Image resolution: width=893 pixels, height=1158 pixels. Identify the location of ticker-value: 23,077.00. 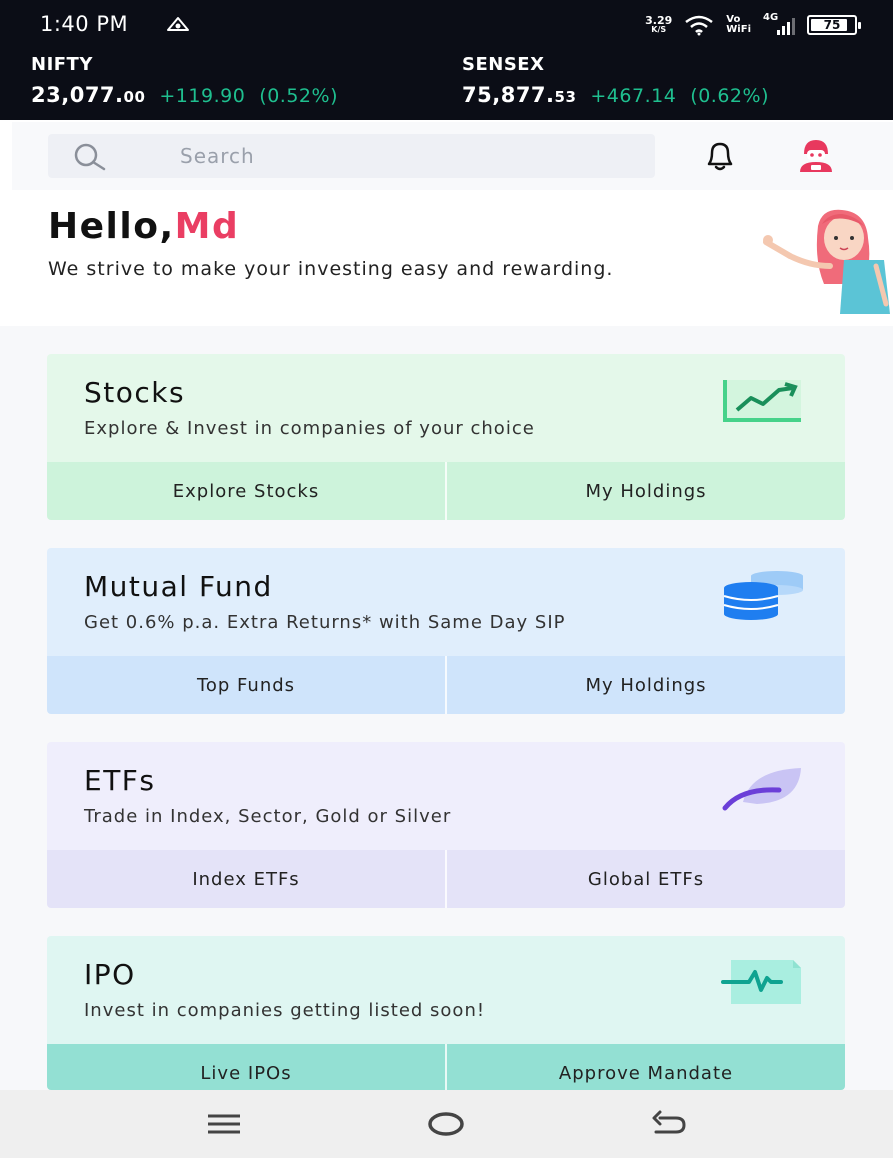
(88, 95).